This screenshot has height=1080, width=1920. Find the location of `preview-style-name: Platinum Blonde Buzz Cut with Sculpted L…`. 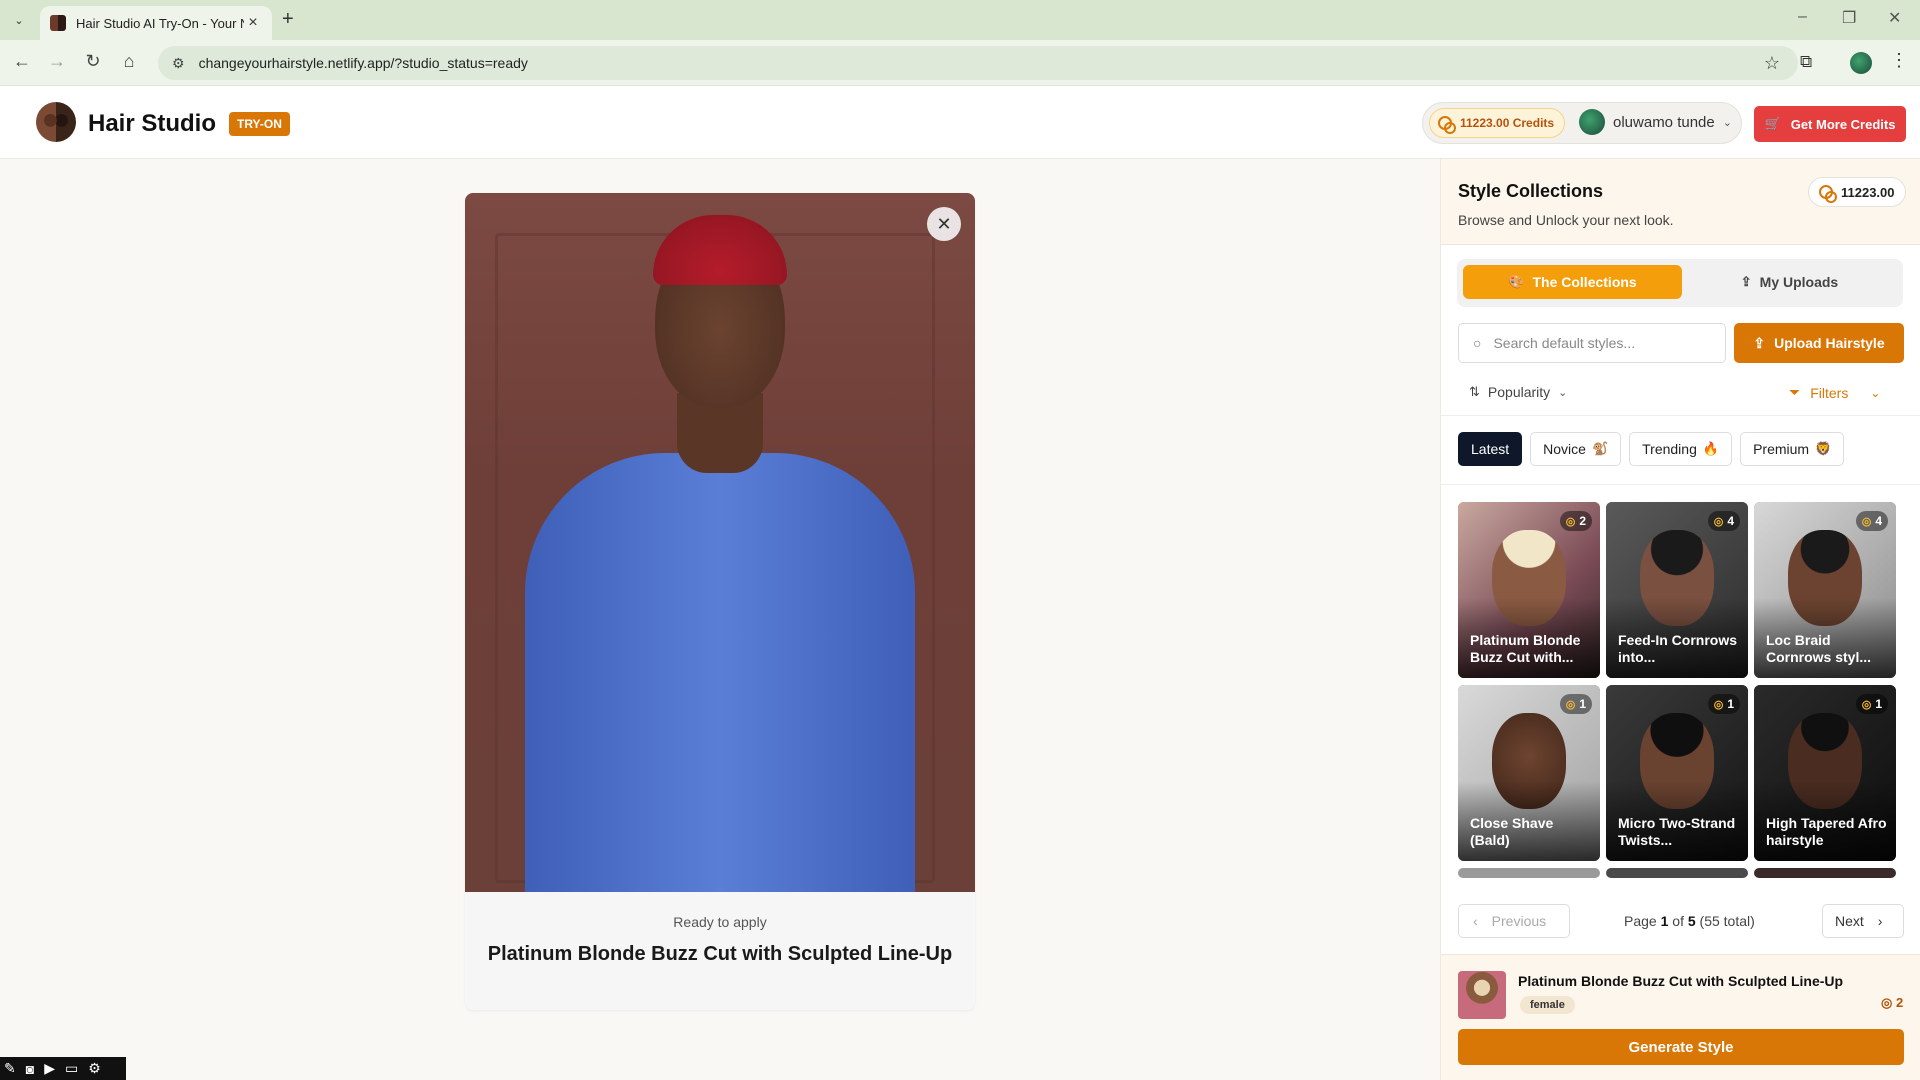

preview-style-name: Platinum Blonde Buzz Cut with Sculpted L… is located at coordinates (720, 954).